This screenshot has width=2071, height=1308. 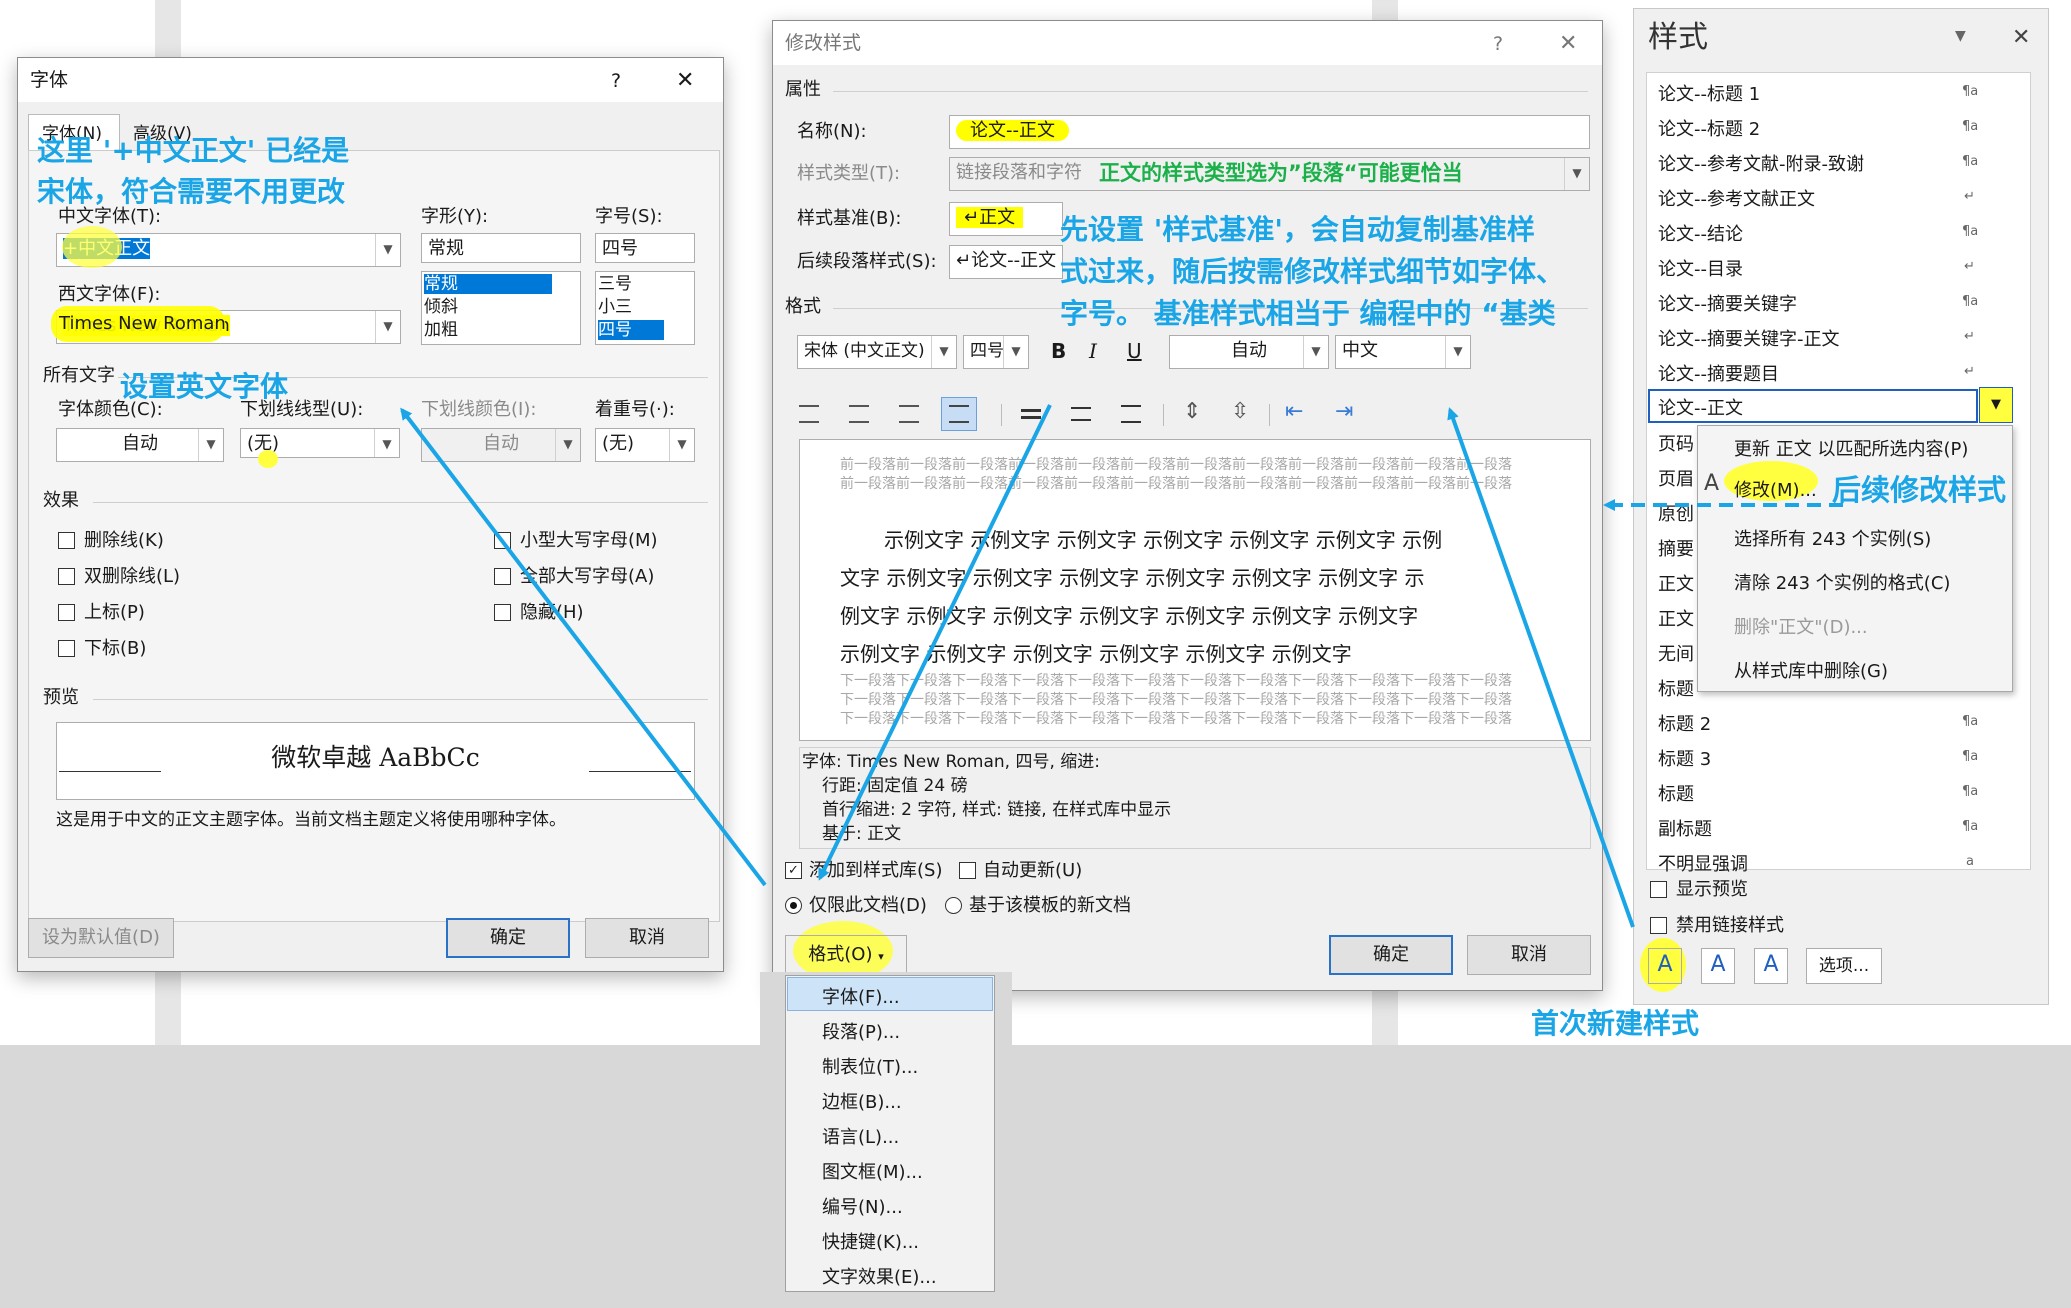 I want to click on arrow-to-font-dialog, so click(x=935, y=642).